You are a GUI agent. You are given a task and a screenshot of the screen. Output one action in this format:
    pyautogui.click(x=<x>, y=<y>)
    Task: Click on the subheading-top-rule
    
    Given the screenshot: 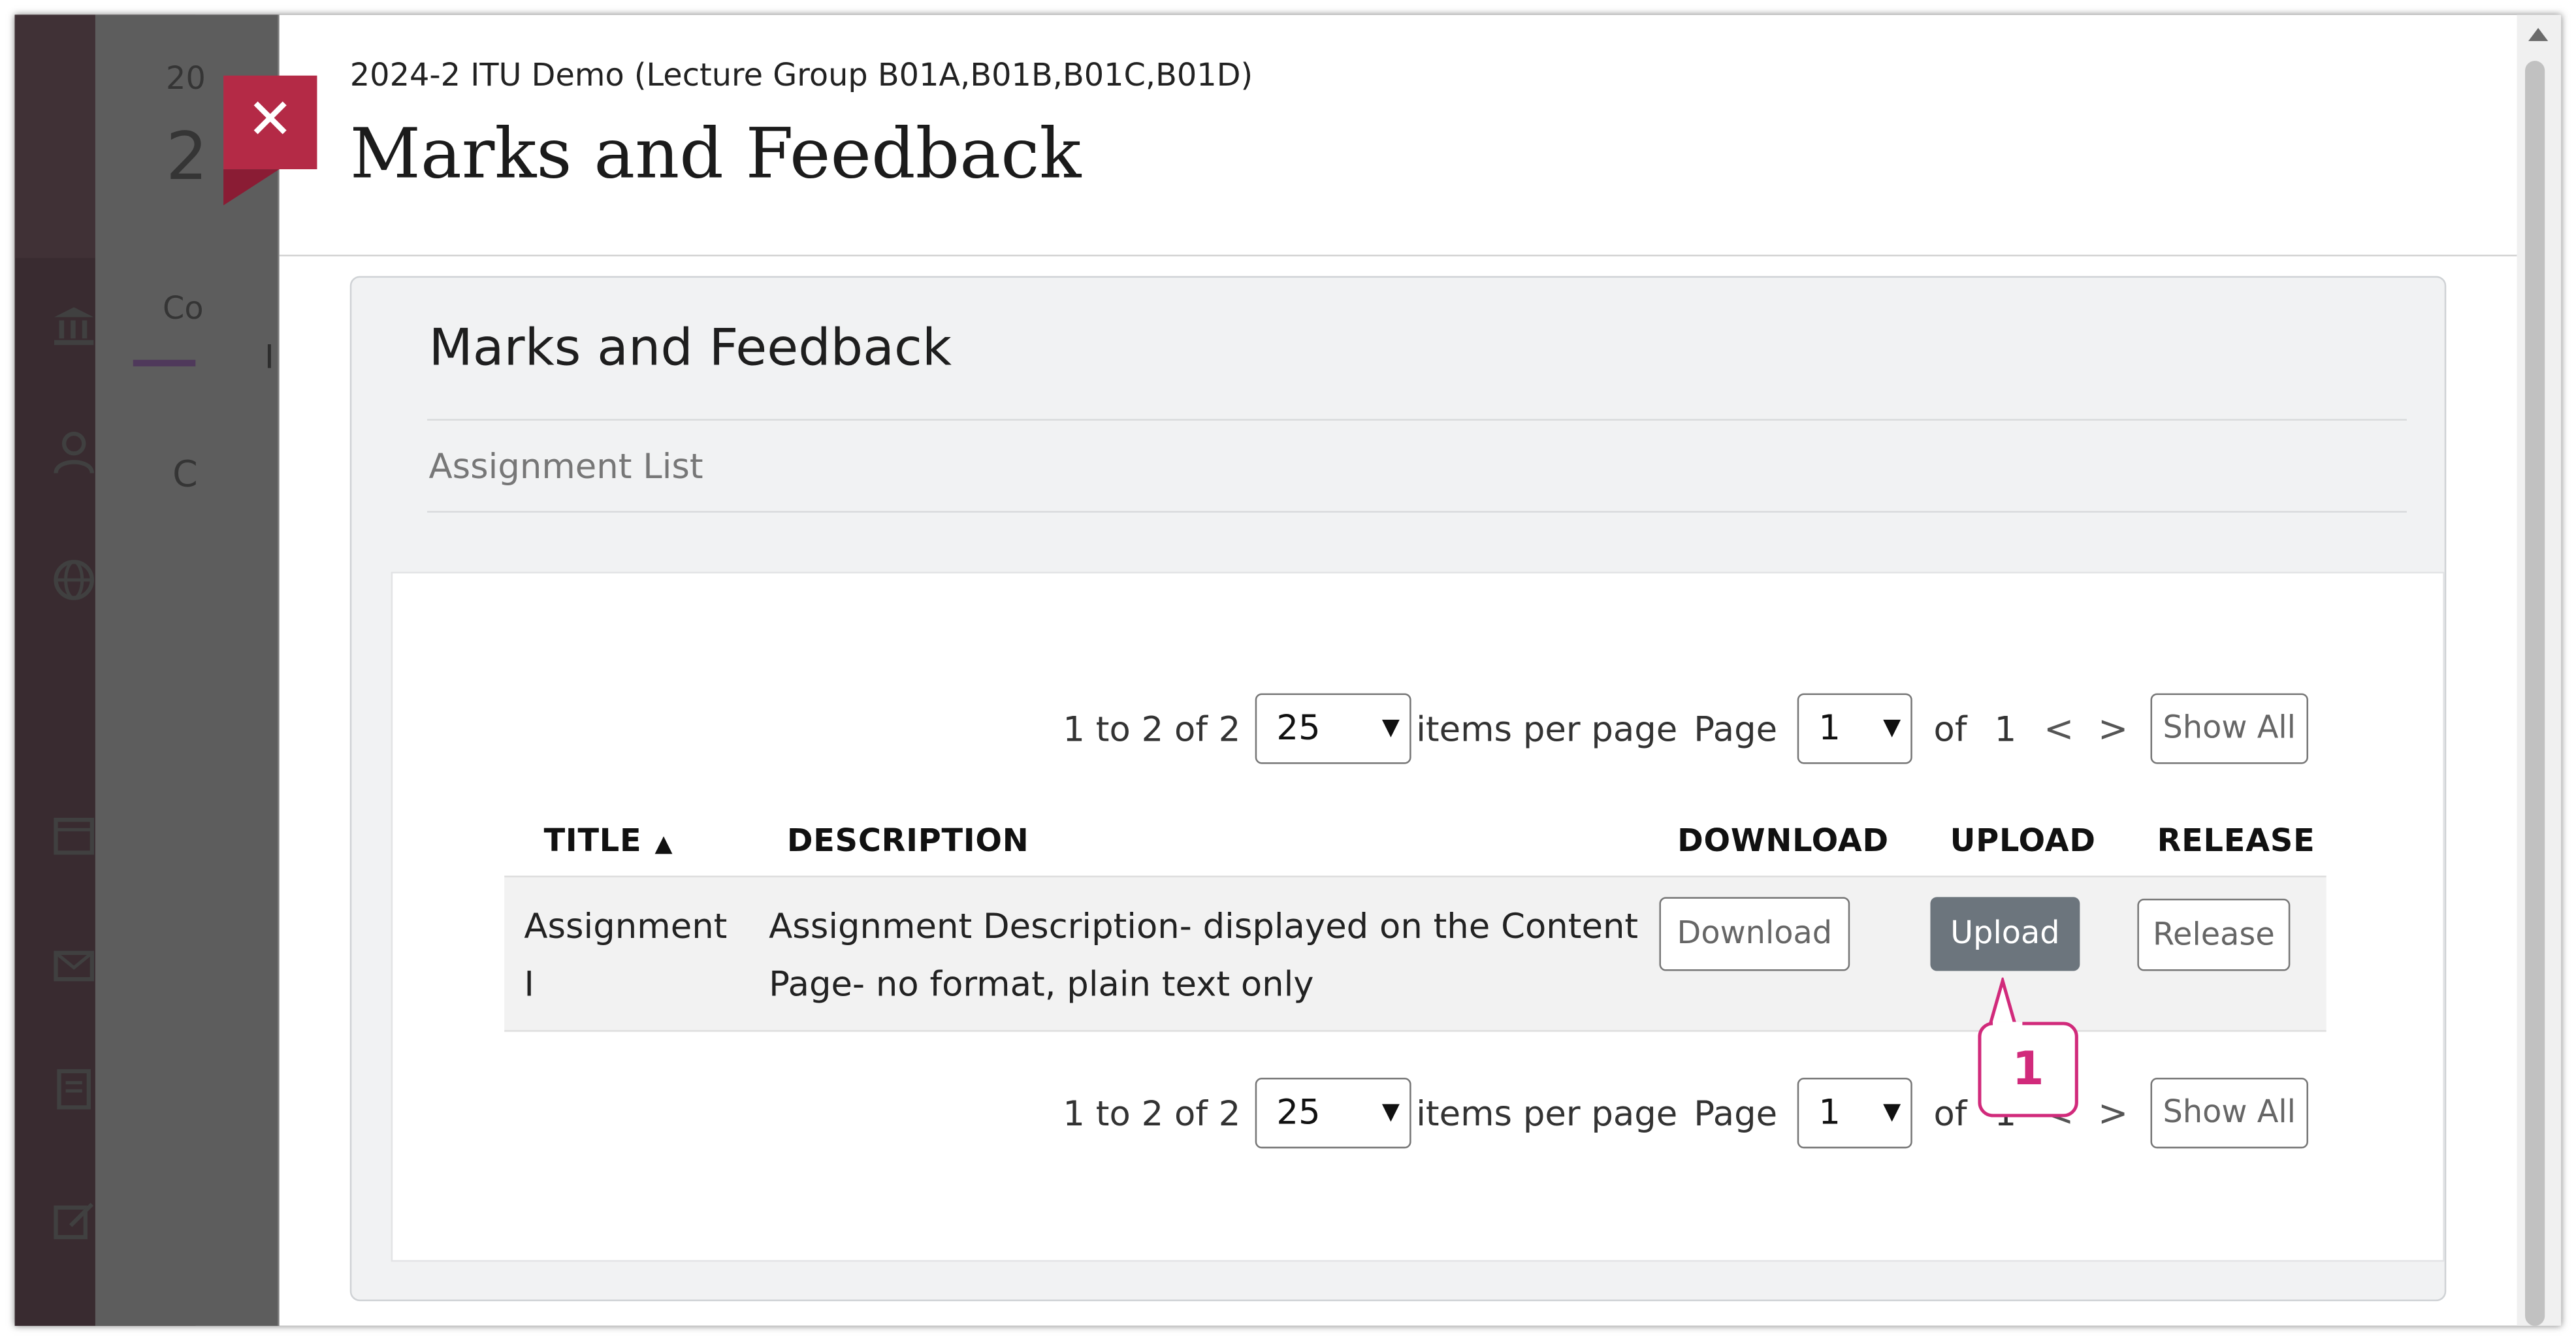 What is the action you would take?
    pyautogui.click(x=1417, y=420)
    